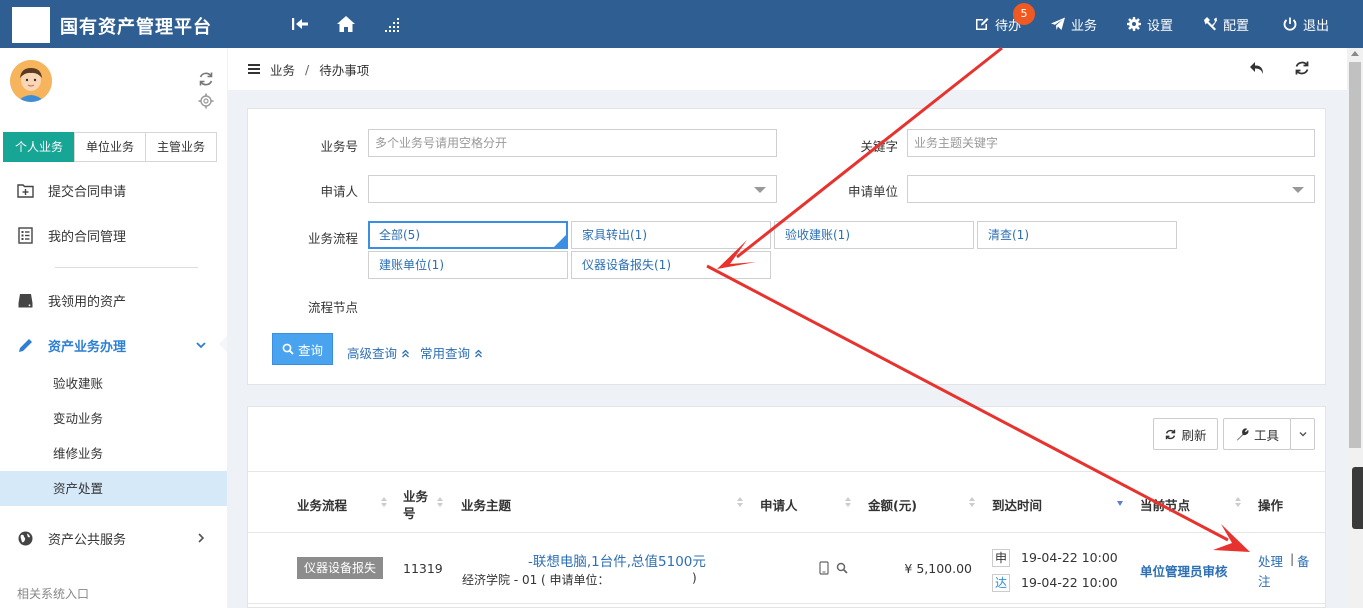 This screenshot has width=1363, height=608. I want to click on tools-dropdown-button, so click(1302, 434).